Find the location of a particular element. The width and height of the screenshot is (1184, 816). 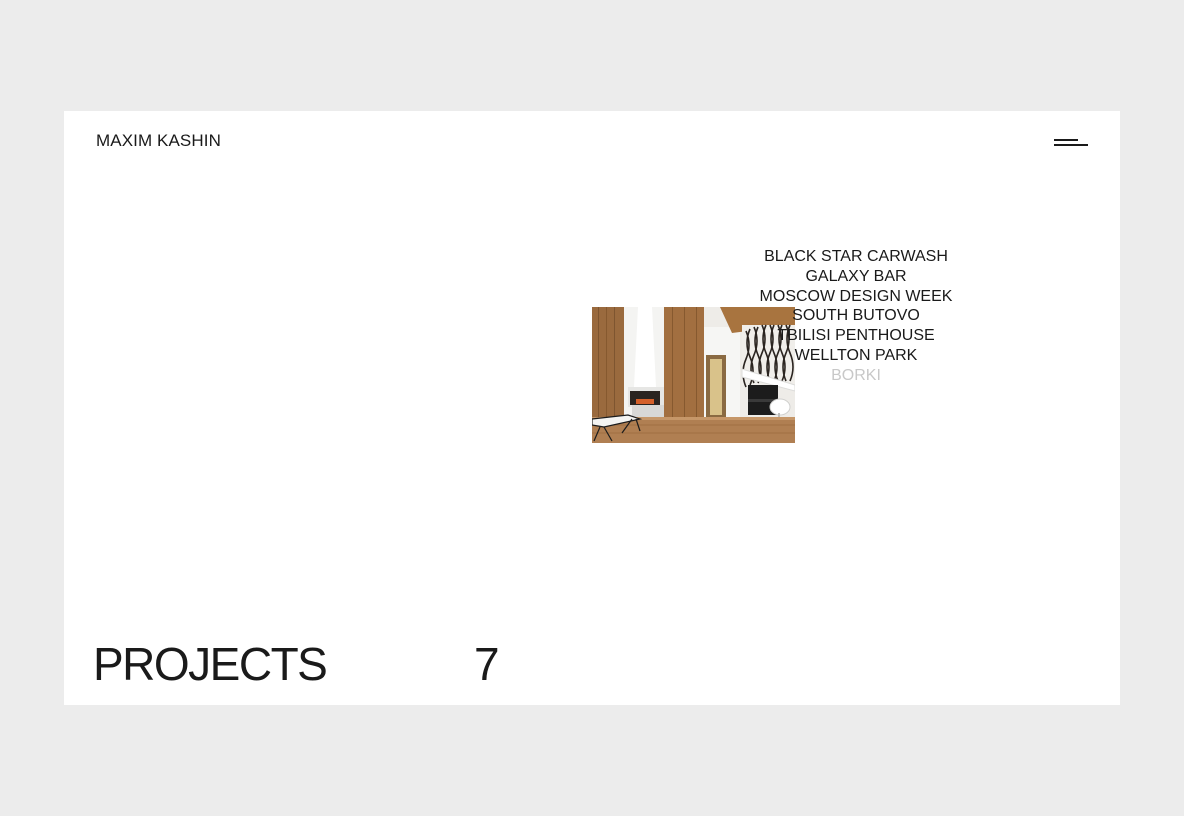

project-item: GALAXY BAR is located at coordinates (856, 277).